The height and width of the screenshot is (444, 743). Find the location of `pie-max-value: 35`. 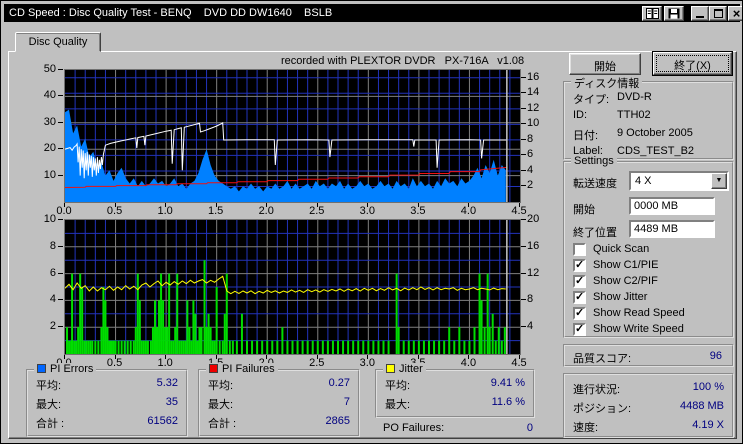

pie-max-value: 35 is located at coordinates (171, 402).